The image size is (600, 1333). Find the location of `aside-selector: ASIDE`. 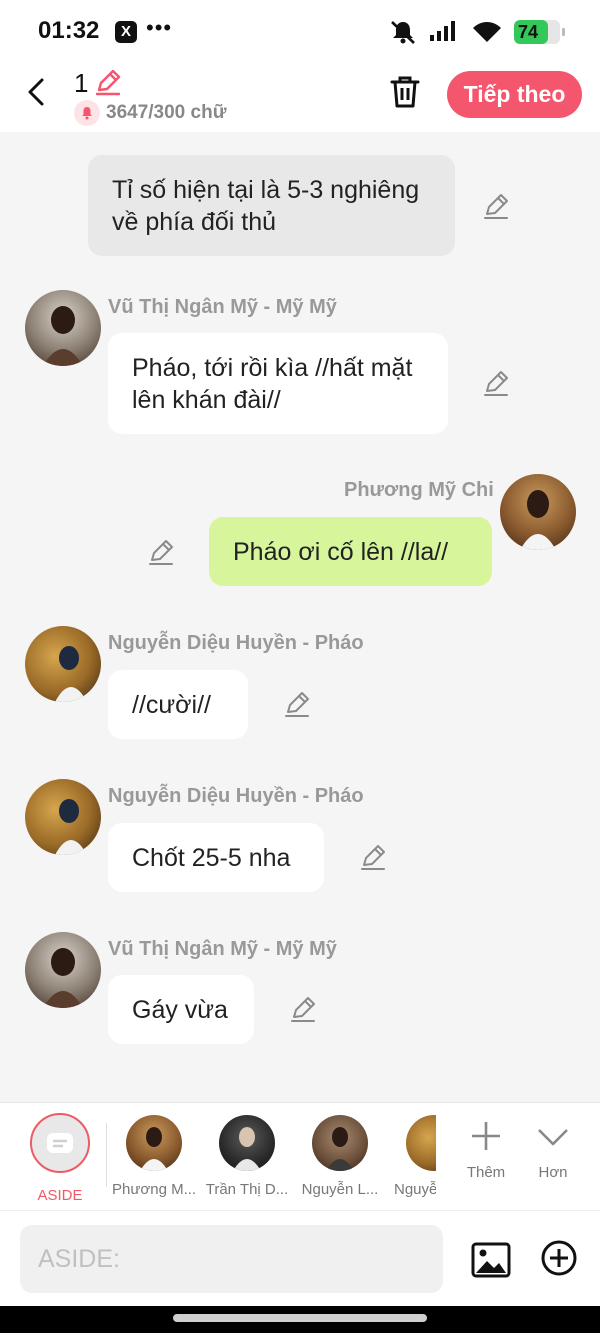

aside-selector: ASIDE is located at coordinates (60, 1158).